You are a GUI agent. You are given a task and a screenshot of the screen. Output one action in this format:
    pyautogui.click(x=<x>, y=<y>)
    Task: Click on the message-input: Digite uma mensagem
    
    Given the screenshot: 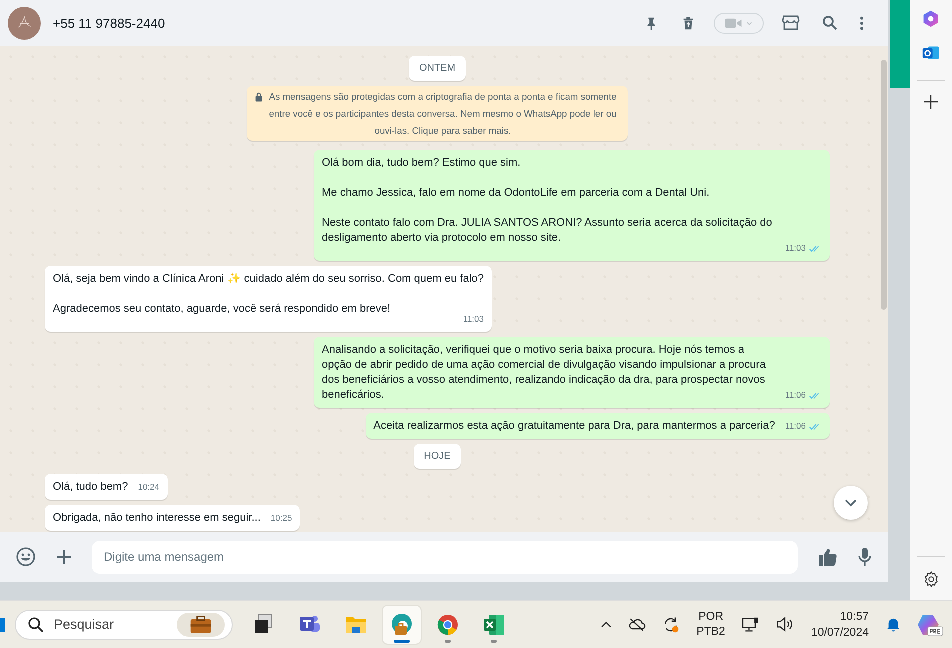 What is the action you would take?
    pyautogui.click(x=445, y=557)
    